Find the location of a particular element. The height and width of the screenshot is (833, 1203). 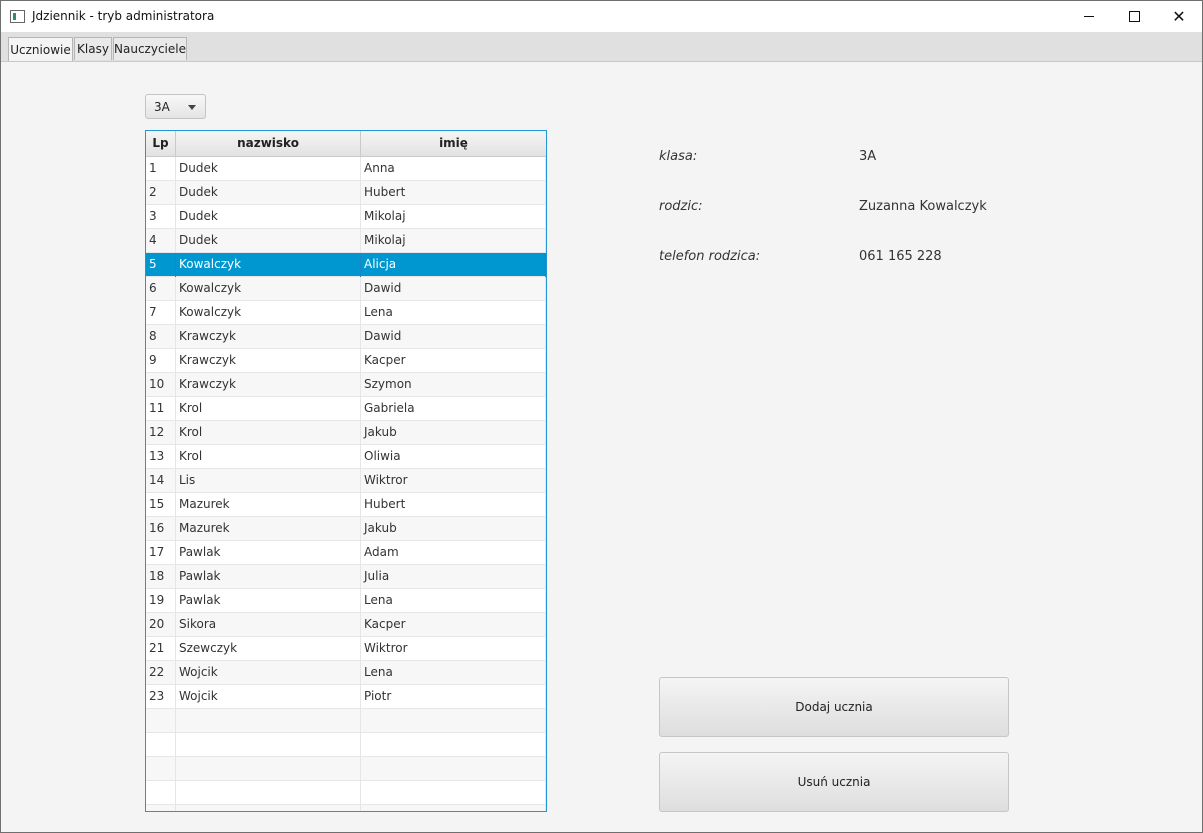

cell-lp: 4 is located at coordinates (161, 241).